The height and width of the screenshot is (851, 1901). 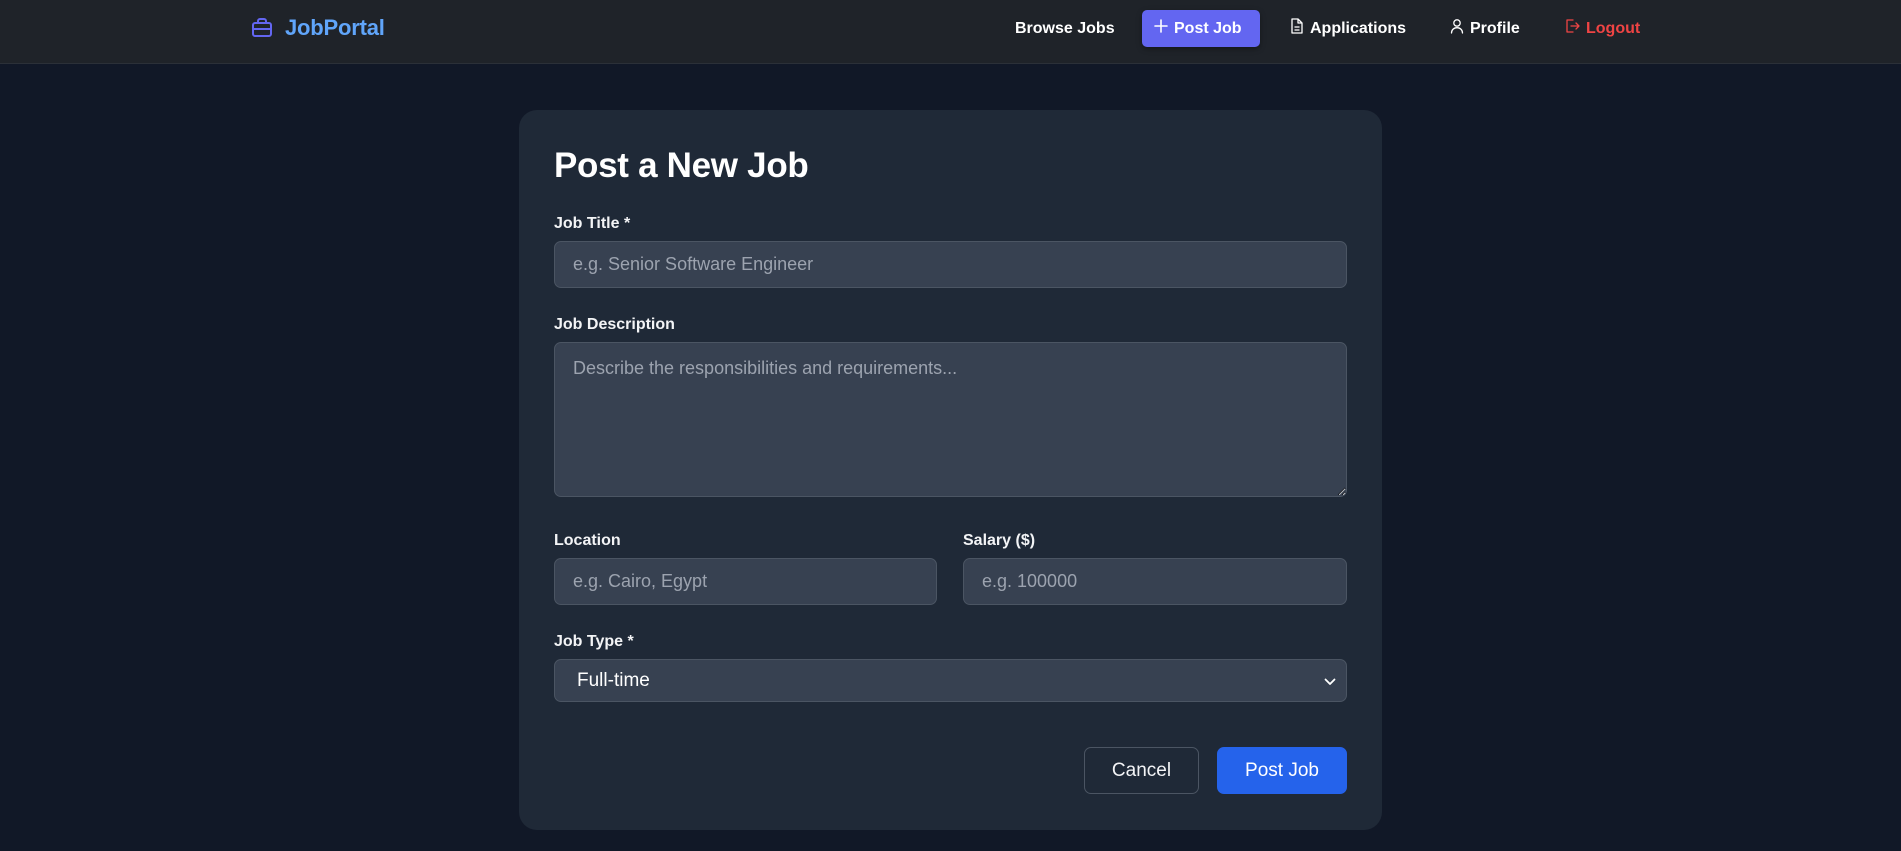 What do you see at coordinates (335, 27) in the screenshot?
I see `brand-name: JobPortal` at bounding box center [335, 27].